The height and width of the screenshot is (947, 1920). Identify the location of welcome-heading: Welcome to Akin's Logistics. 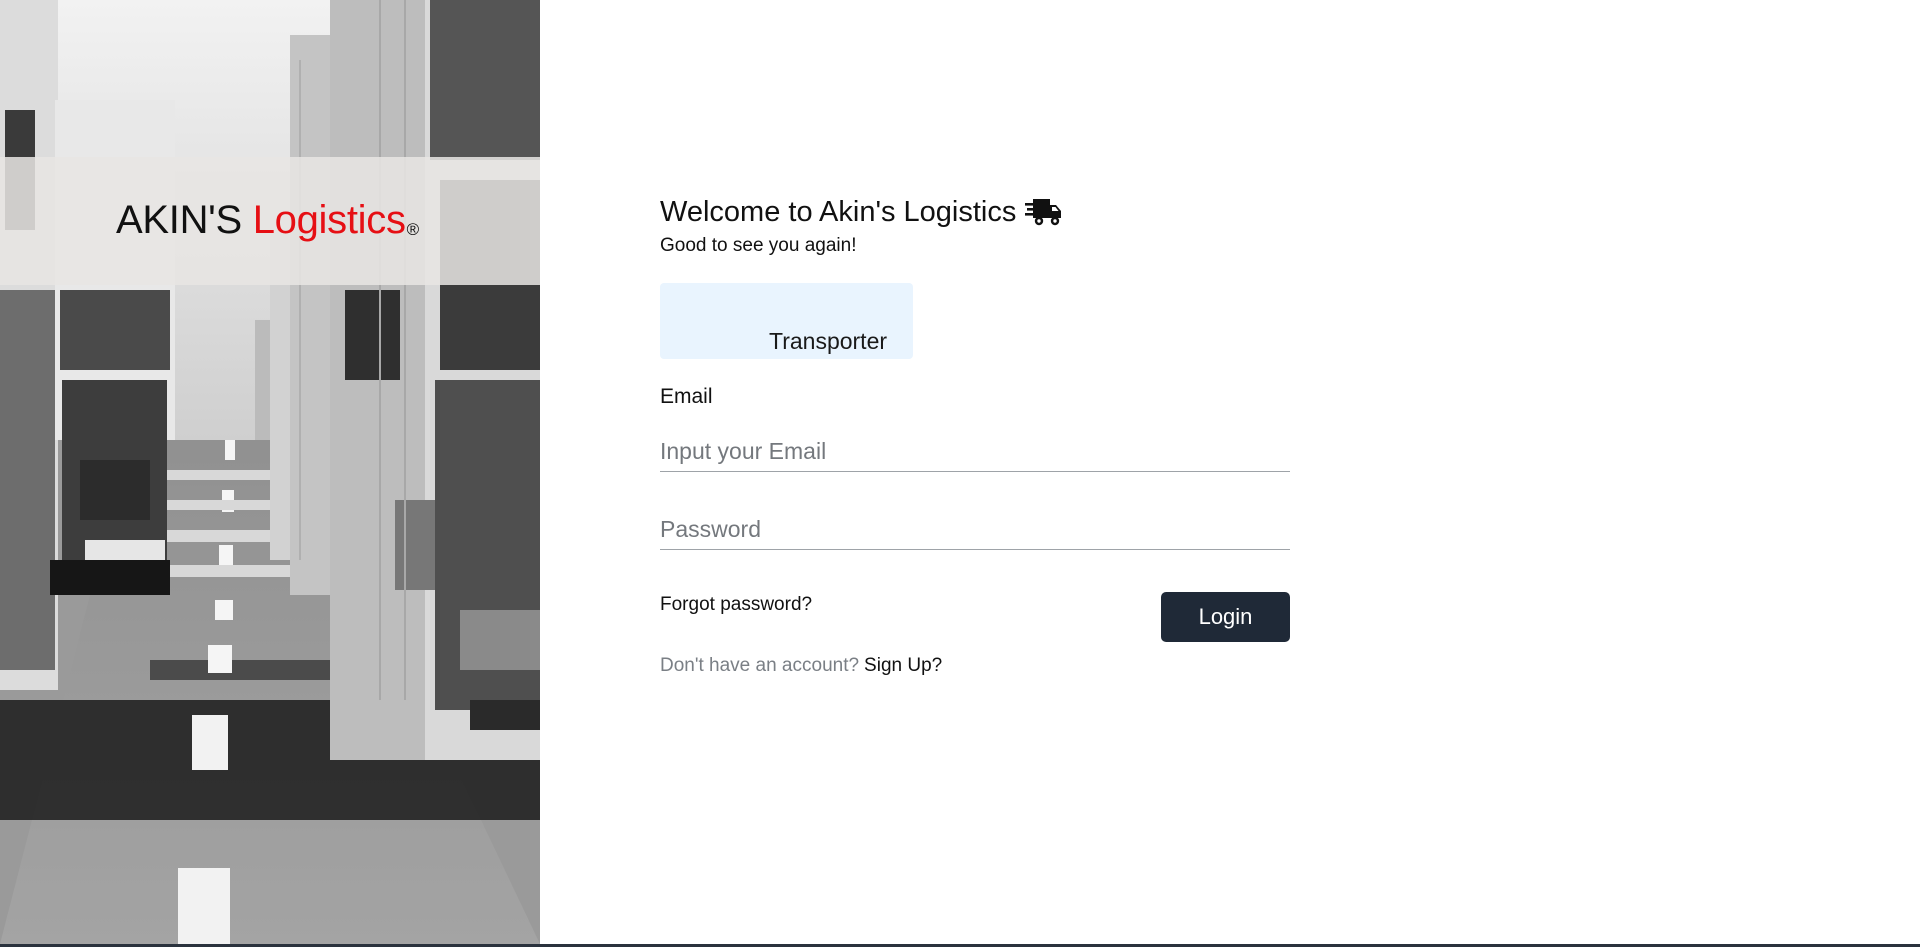
(861, 212).